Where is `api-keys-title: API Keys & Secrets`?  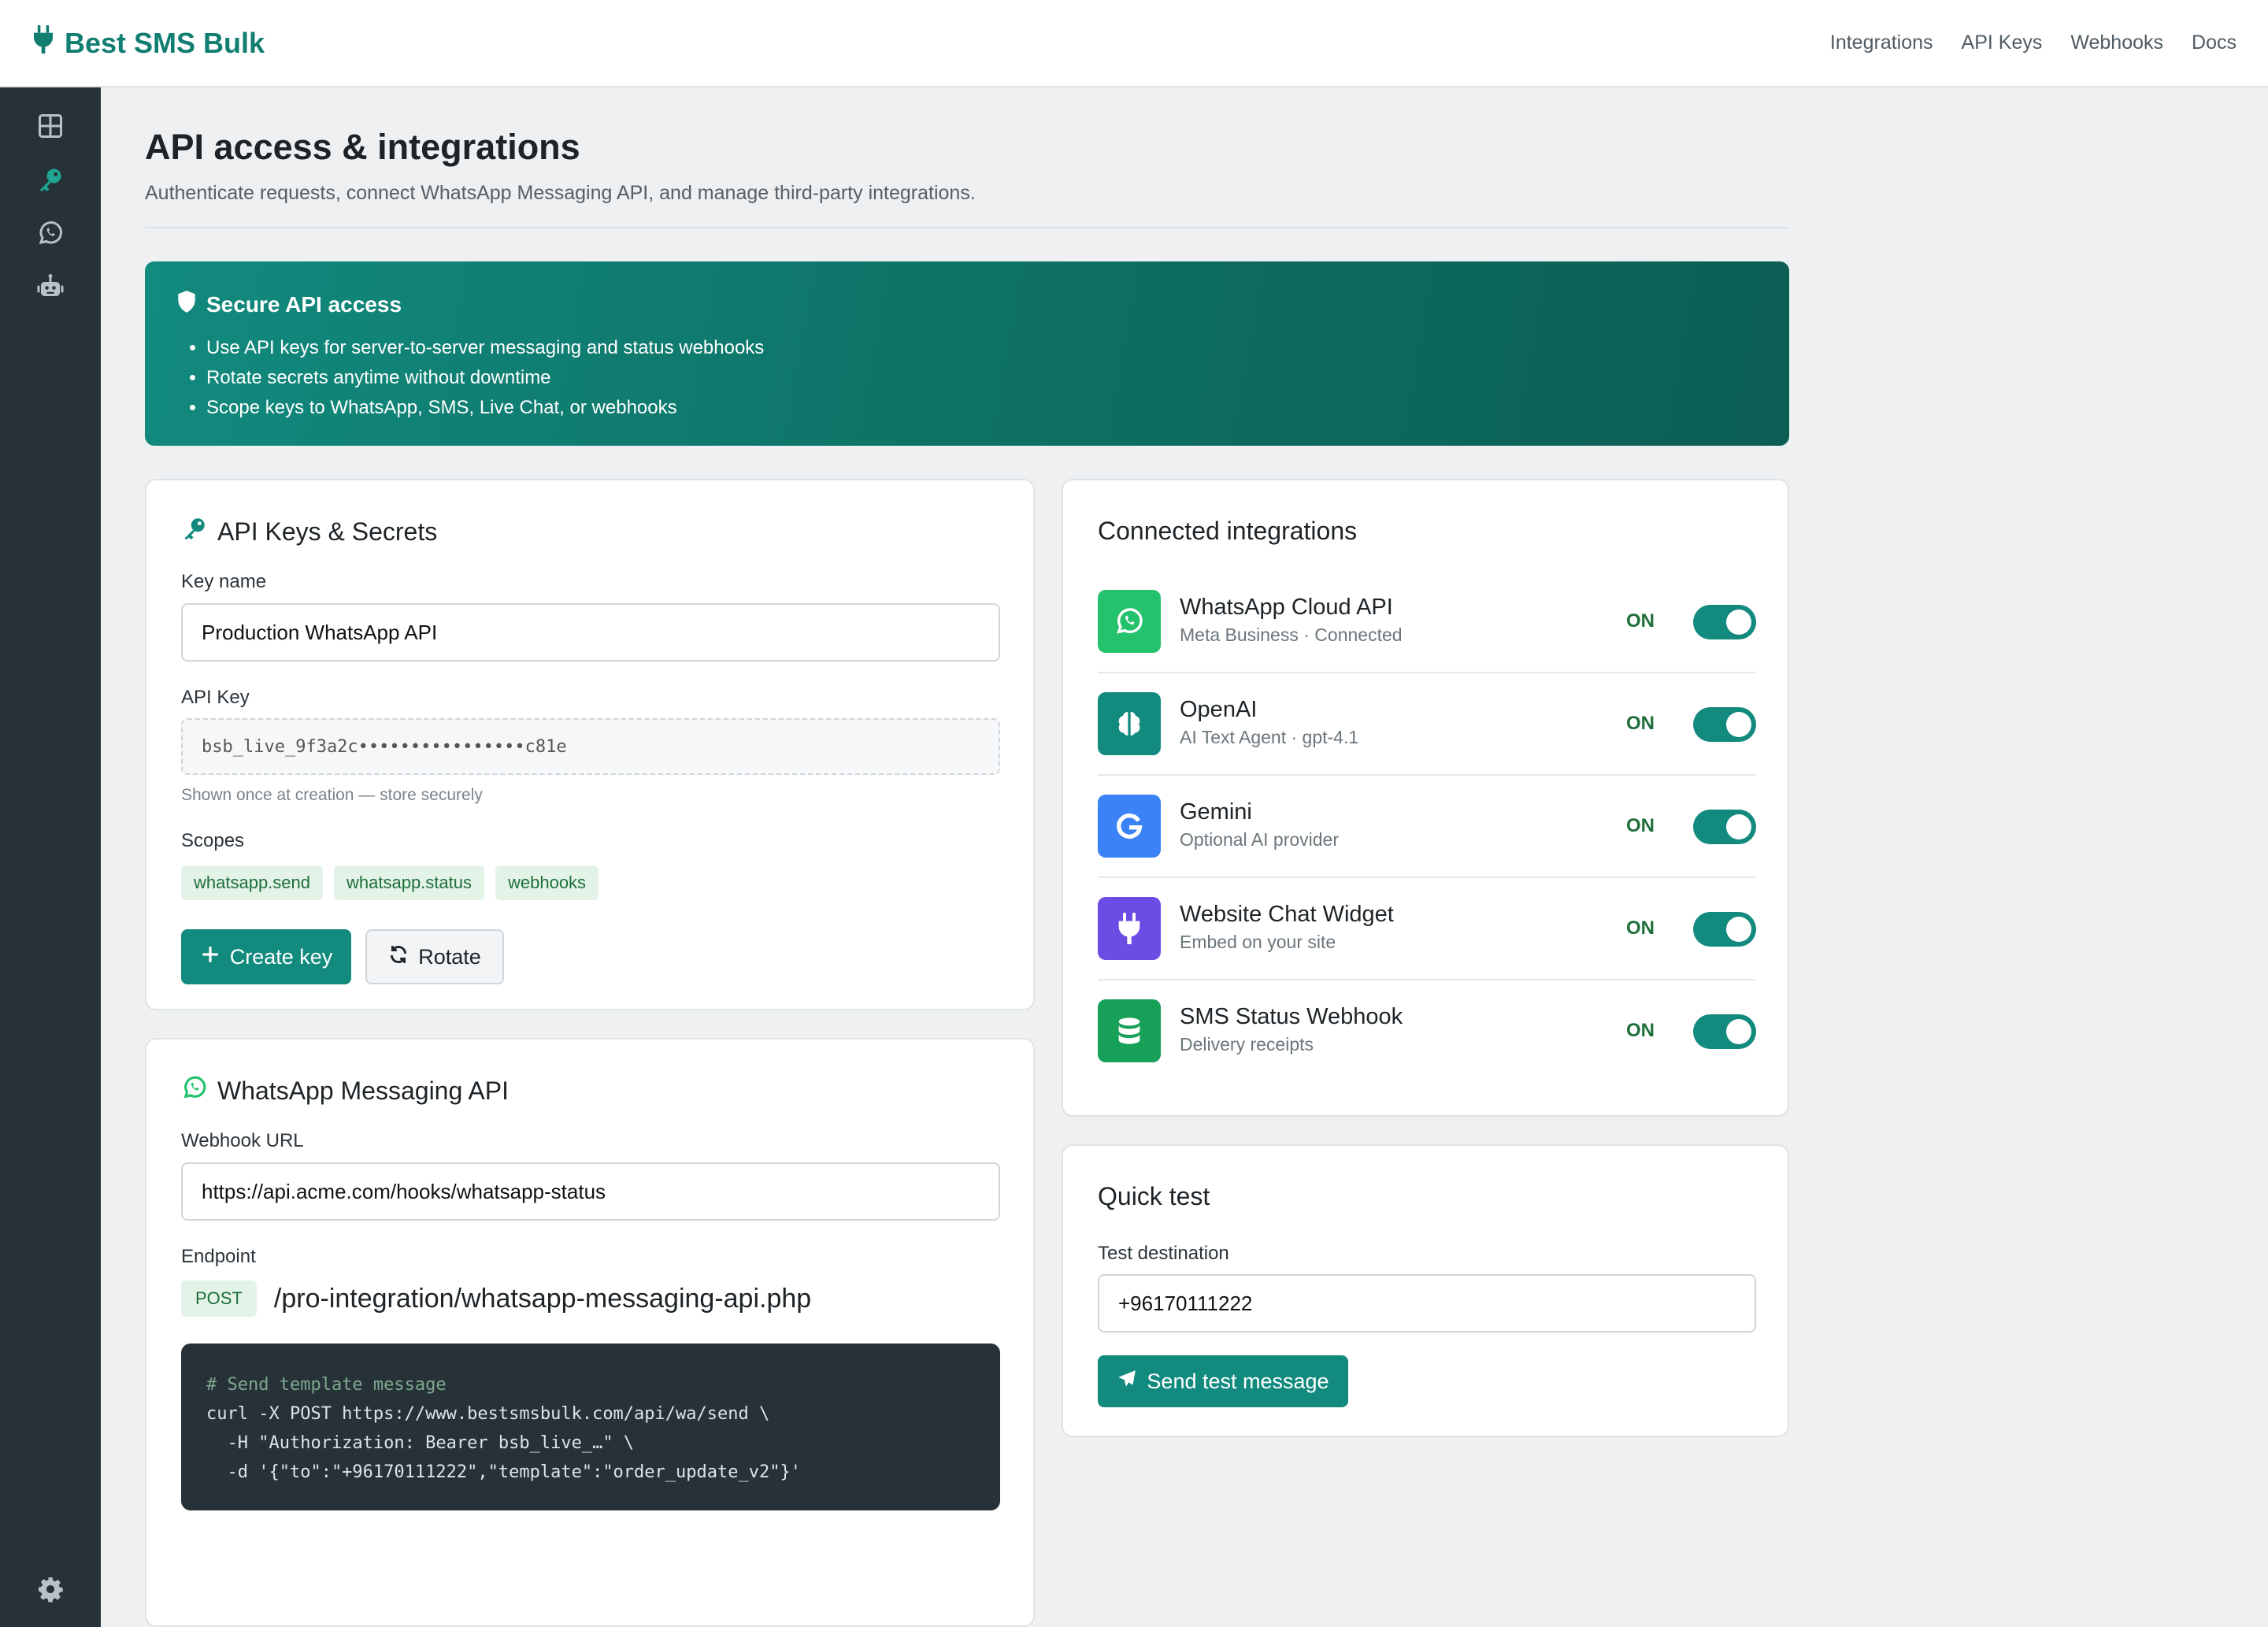
api-keys-title: API Keys & Secrets is located at coordinates (327, 531).